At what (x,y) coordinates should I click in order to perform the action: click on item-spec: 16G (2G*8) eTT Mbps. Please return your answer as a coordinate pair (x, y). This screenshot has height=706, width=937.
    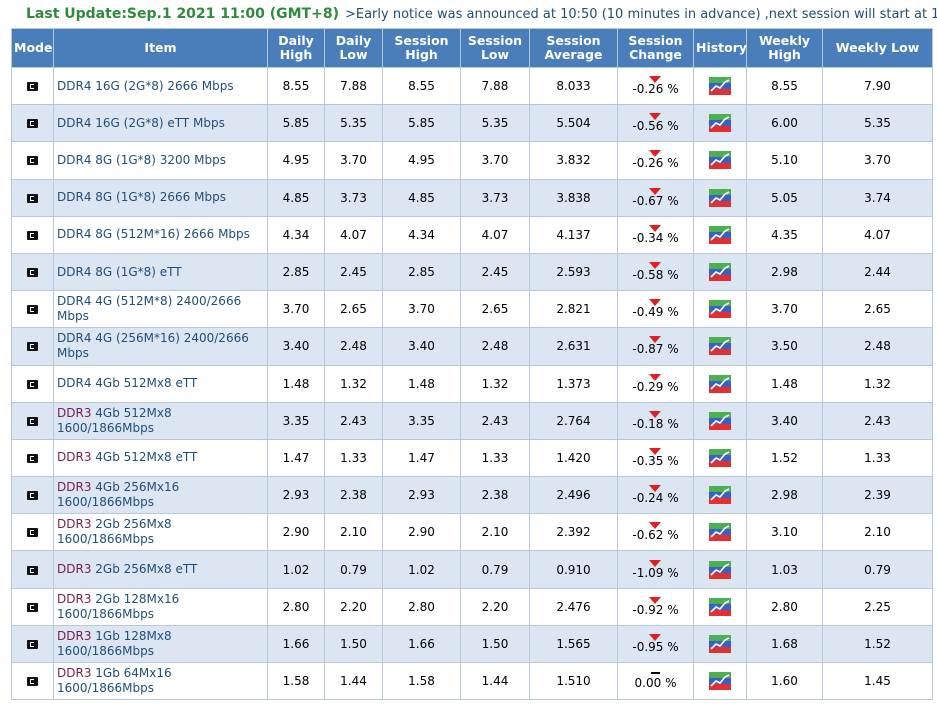
    Looking at the image, I should click on (158, 123).